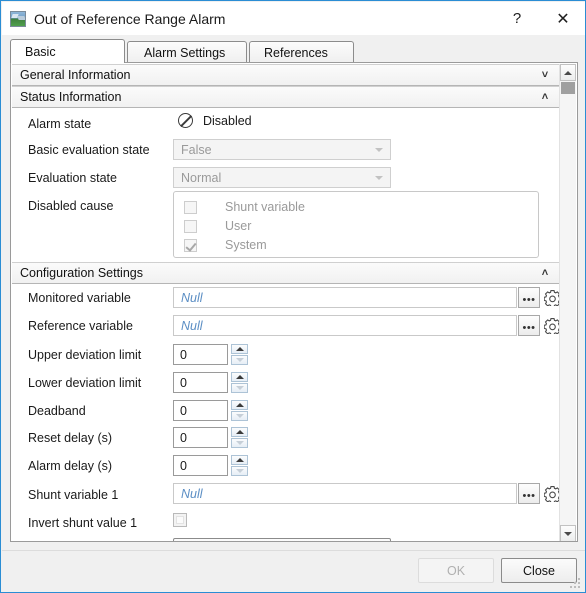 Image resolution: width=586 pixels, height=593 pixels. What do you see at coordinates (200, 410) in the screenshot?
I see `deadband-input: 0` at bounding box center [200, 410].